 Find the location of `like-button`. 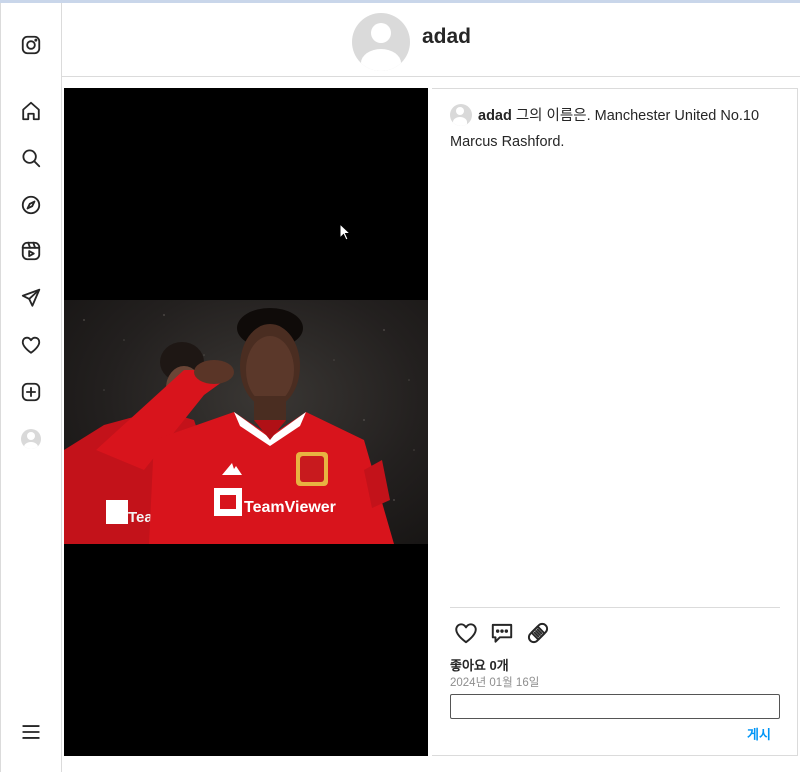

like-button is located at coordinates (466, 633).